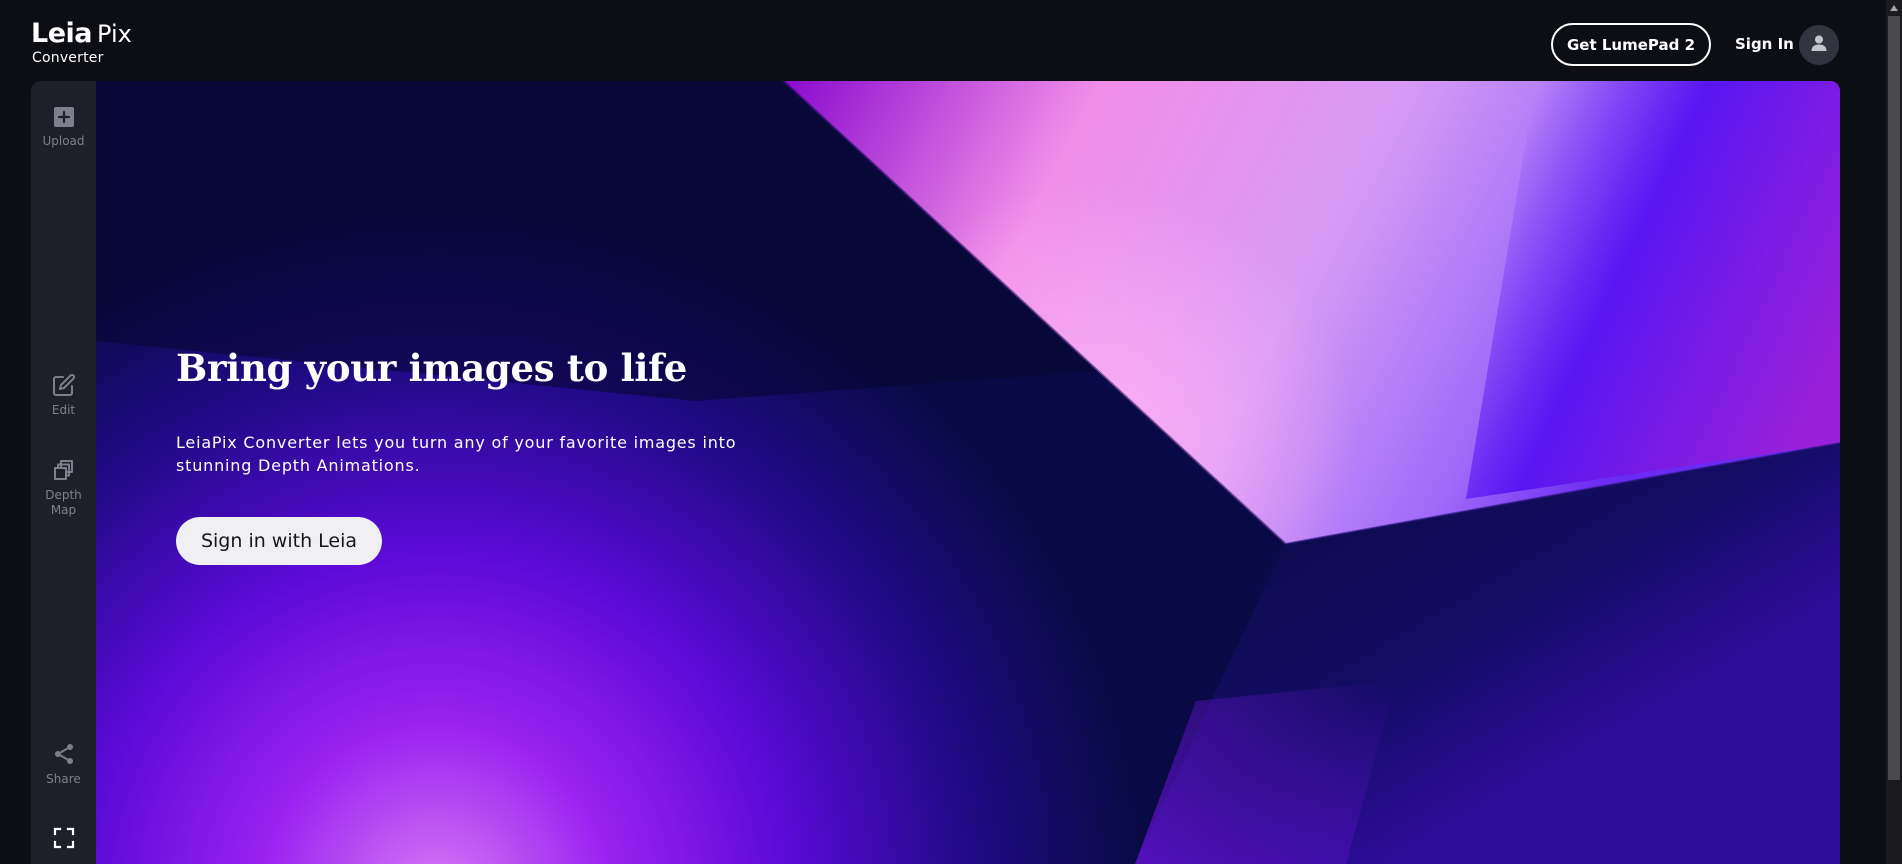 Image resolution: width=1902 pixels, height=864 pixels. Describe the element at coordinates (68, 58) in the screenshot. I see `logo-subtitle: Converter` at that location.